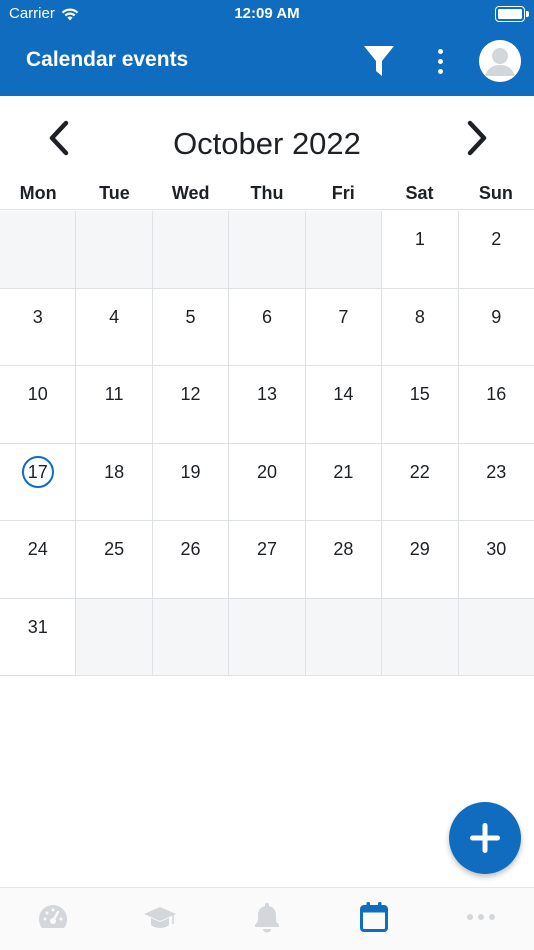 Image resolution: width=534 pixels, height=950 pixels. I want to click on calendar-day: 11, so click(114, 404).